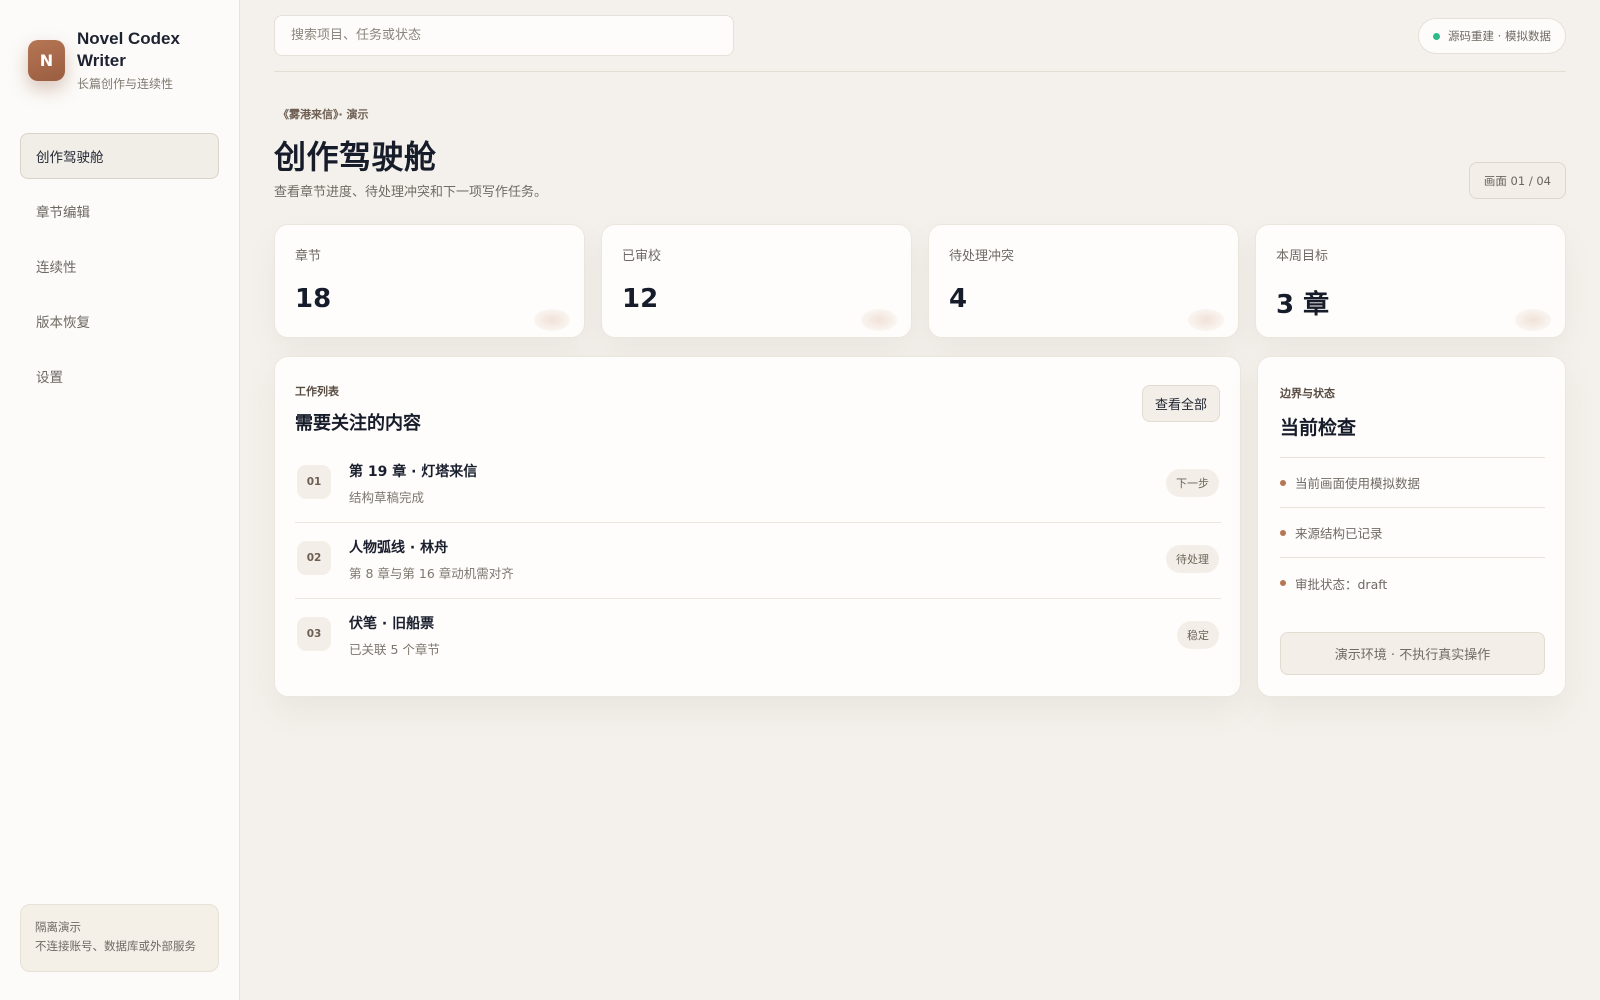 The width and height of the screenshot is (1600, 1000). What do you see at coordinates (758, 637) in the screenshot?
I see `task-row: 03 伏笔 · 旧船票 已关联 5 个章节 稳定` at bounding box center [758, 637].